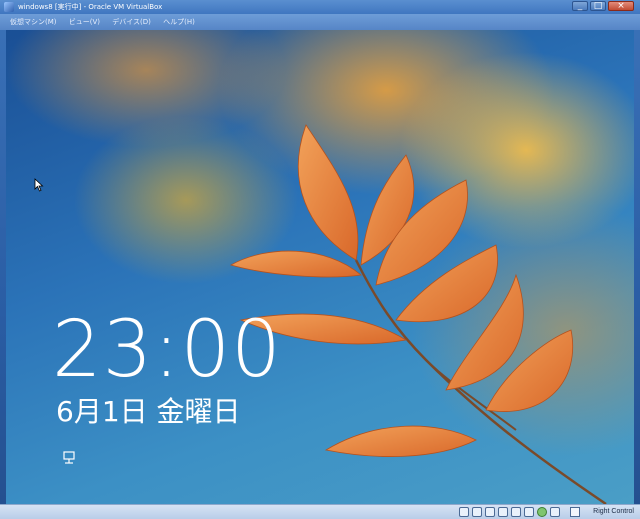 This screenshot has height=519, width=640. Describe the element at coordinates (477, 512) in the screenshot. I see `optical-drive-icon` at that location.